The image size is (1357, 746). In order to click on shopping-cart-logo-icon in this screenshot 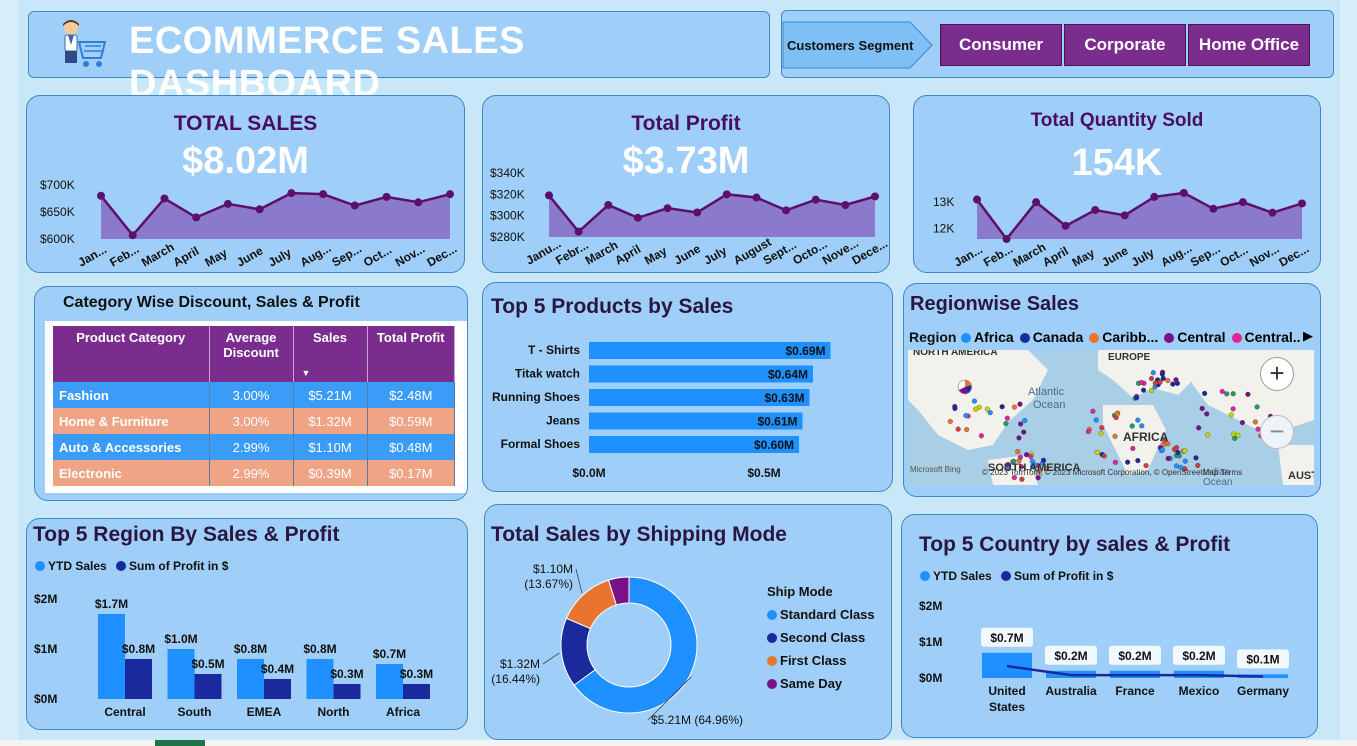, I will do `click(85, 43)`.